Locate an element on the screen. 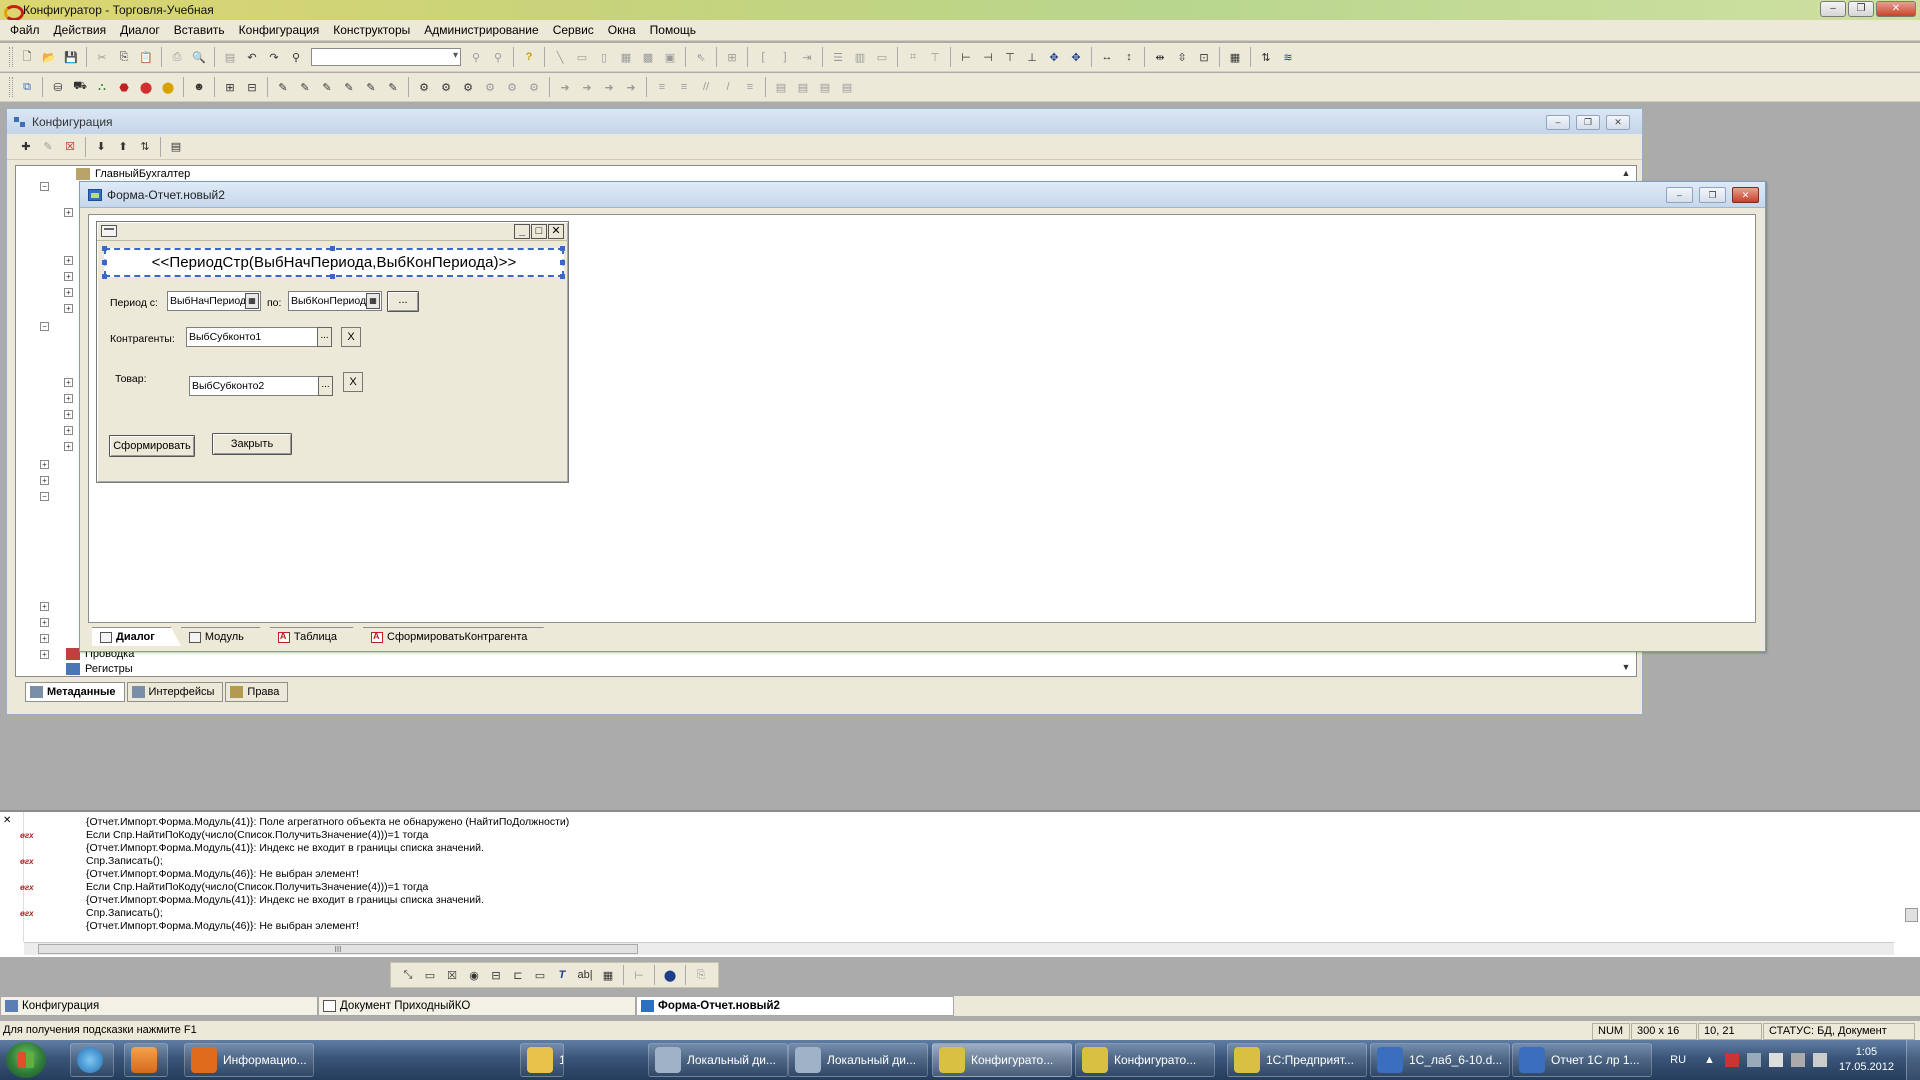  dialog-maximize-button: □ is located at coordinates (539, 231).